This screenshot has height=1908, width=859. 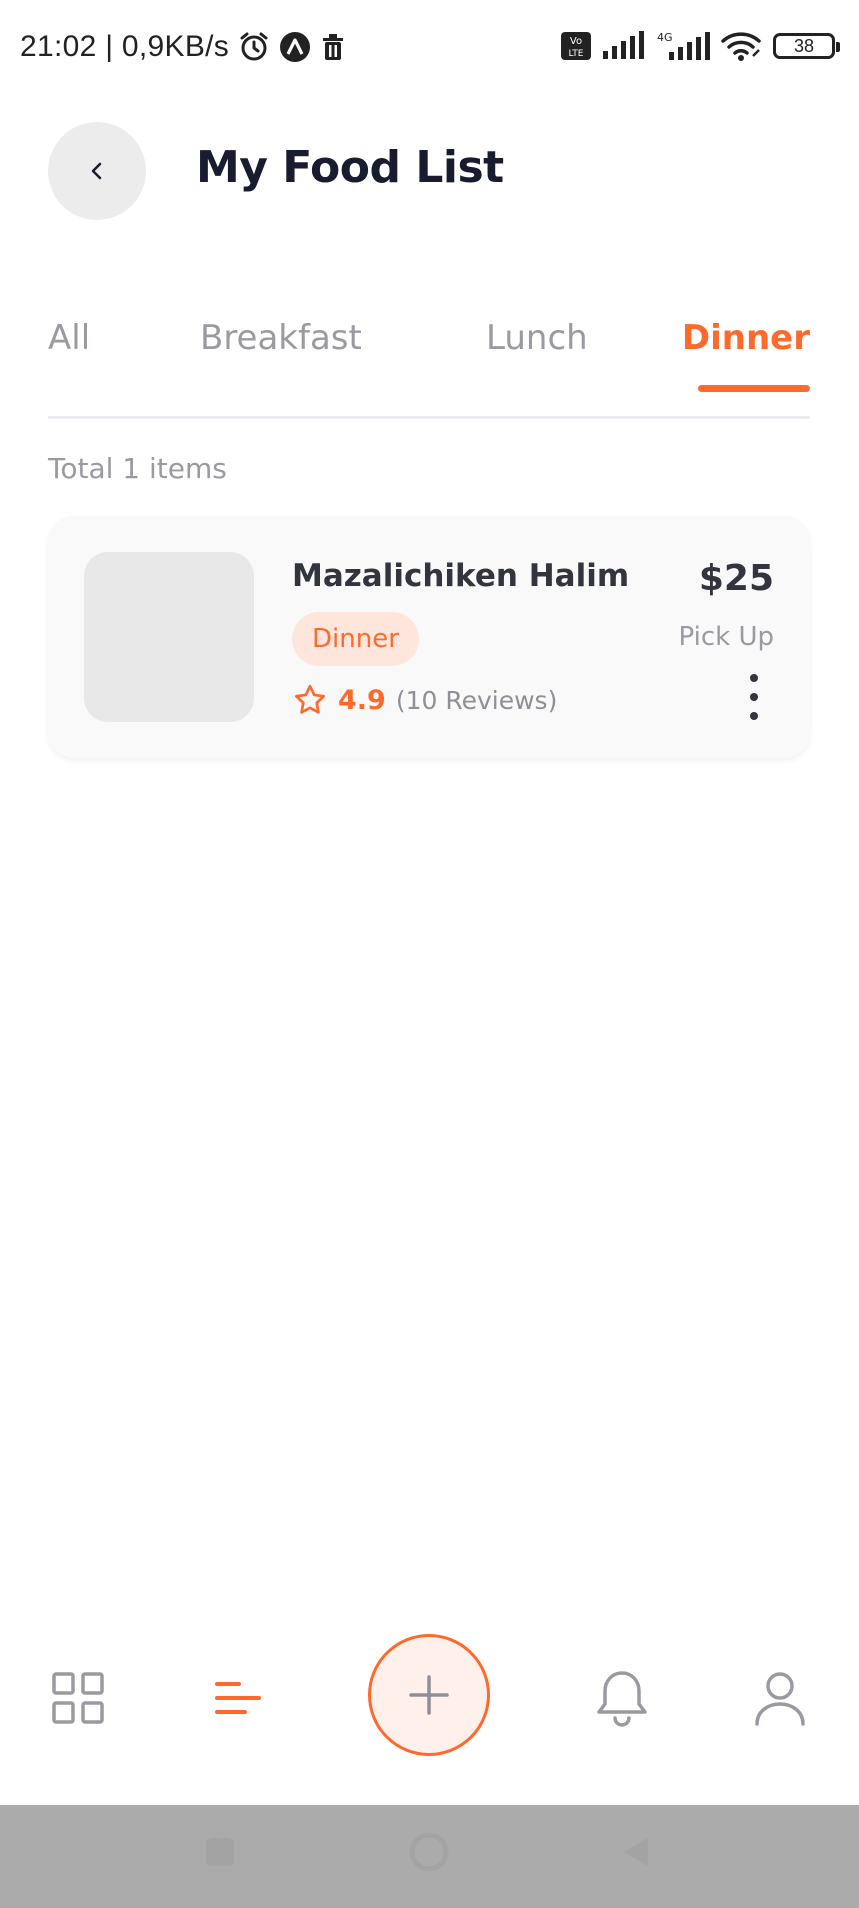 I want to click on grid-icon, so click(x=78, y=1698).